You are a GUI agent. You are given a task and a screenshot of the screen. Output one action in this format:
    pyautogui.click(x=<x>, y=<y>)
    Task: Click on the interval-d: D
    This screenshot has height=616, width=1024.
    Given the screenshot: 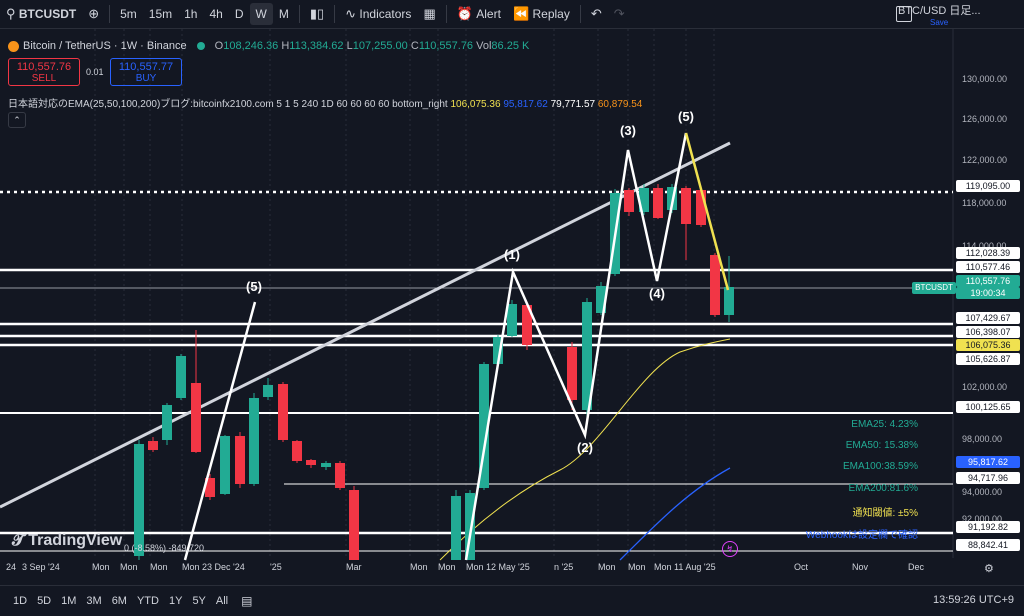 What is the action you would take?
    pyautogui.click(x=239, y=14)
    